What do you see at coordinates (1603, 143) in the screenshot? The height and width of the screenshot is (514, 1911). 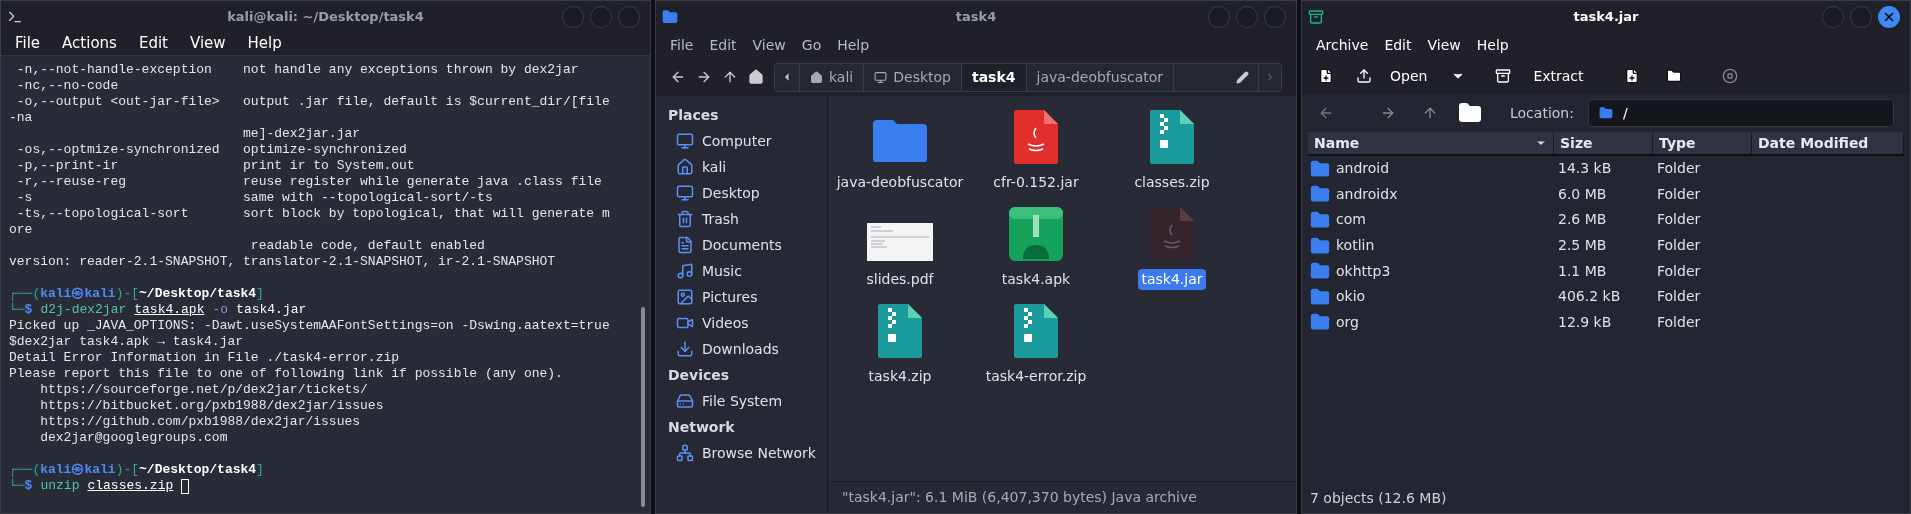 I see `column-header: Size` at bounding box center [1603, 143].